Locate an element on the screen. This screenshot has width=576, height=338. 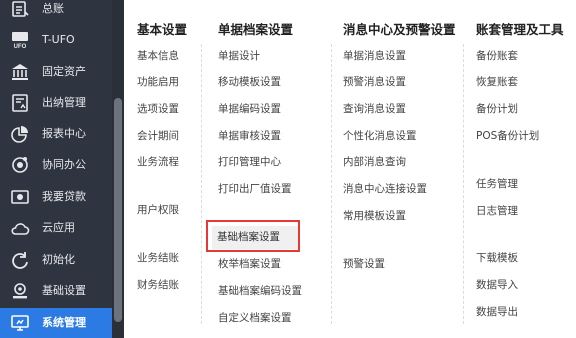
nav-item-report-center: 报表中心 is located at coordinates (56, 134).